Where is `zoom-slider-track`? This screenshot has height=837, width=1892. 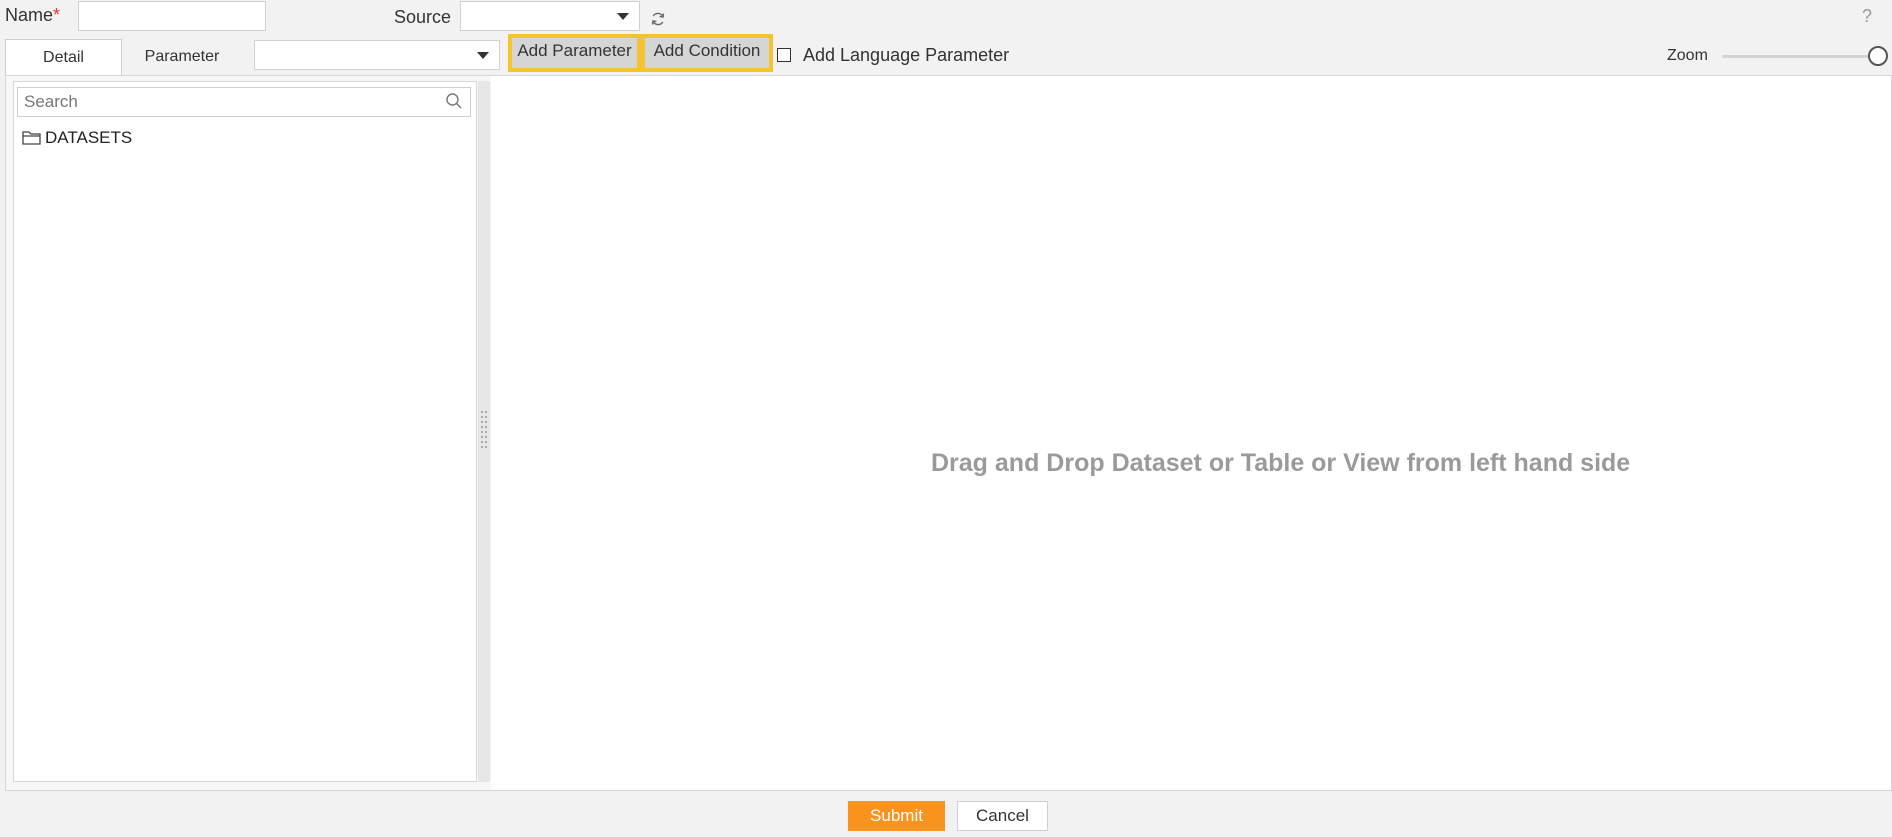
zoom-slider-track is located at coordinates (1799, 56).